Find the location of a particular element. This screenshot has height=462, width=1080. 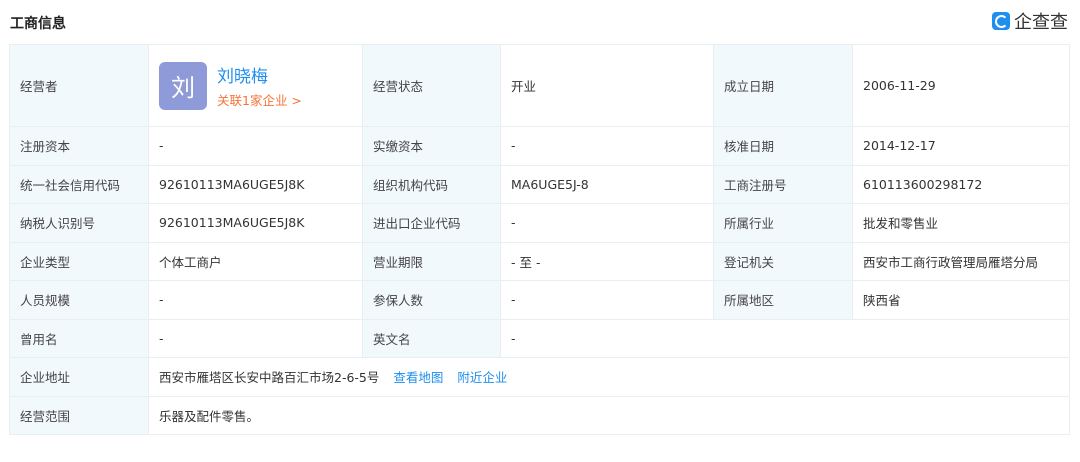

field-label: 经营范围 is located at coordinates (79, 415).